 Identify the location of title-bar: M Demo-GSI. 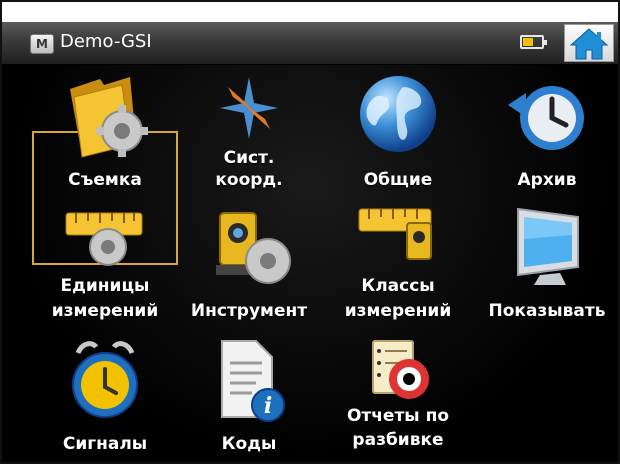
(310, 43).